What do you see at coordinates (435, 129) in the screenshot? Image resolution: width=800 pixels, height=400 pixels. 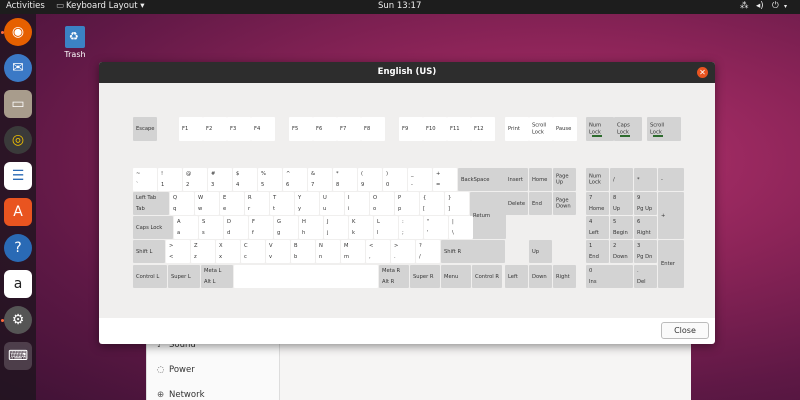 I see `key-f10: F10` at bounding box center [435, 129].